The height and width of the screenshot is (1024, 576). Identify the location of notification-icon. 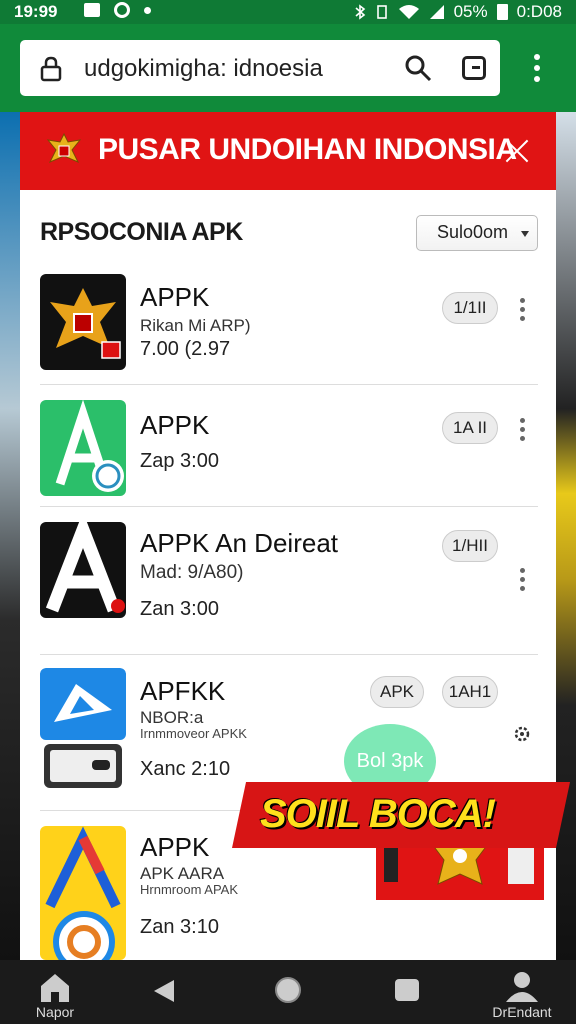
(92, 10).